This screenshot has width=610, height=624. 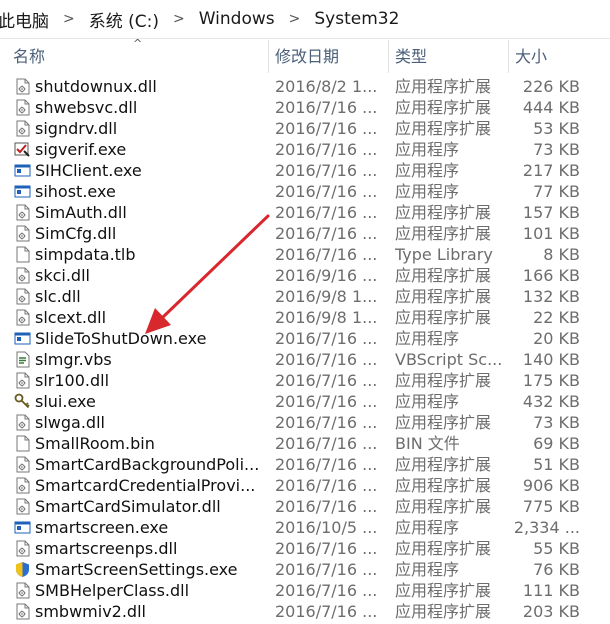 What do you see at coordinates (121, 338) in the screenshot?
I see `file-name: SlideToShutDown.exe` at bounding box center [121, 338].